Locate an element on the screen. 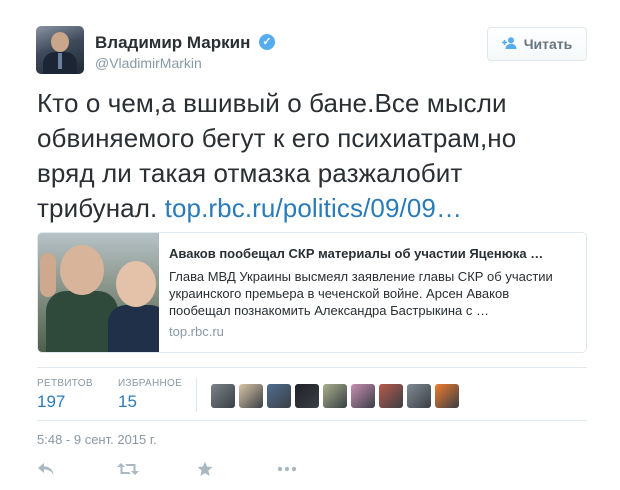  stats-separator is located at coordinates (196, 395).